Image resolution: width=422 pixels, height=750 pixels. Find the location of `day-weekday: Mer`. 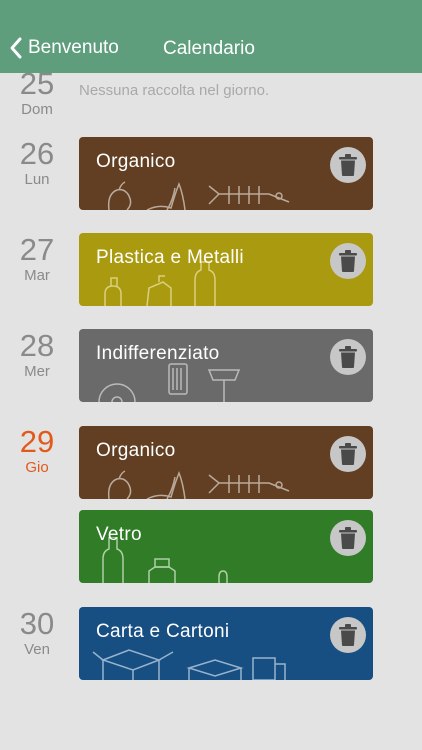

day-weekday: Mer is located at coordinates (37, 371).